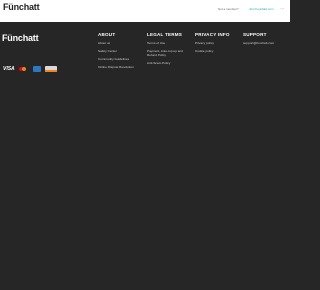 Image resolution: width=320 pixels, height=290 pixels. Describe the element at coordinates (168, 53) in the screenshot. I see `footer-link-payment-policy: Payment, Auto-top-up and Refund Policy` at that location.